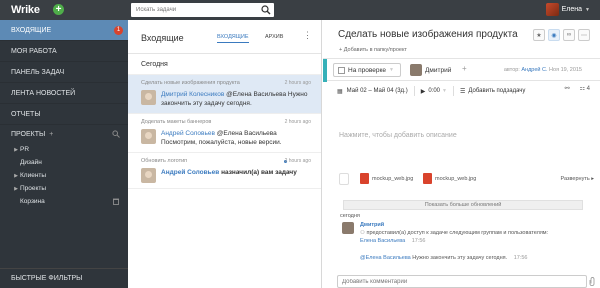 The width and height of the screenshot is (600, 288). What do you see at coordinates (382, 241) in the screenshot?
I see `shared-user-link: Елена Васильева` at bounding box center [382, 241].